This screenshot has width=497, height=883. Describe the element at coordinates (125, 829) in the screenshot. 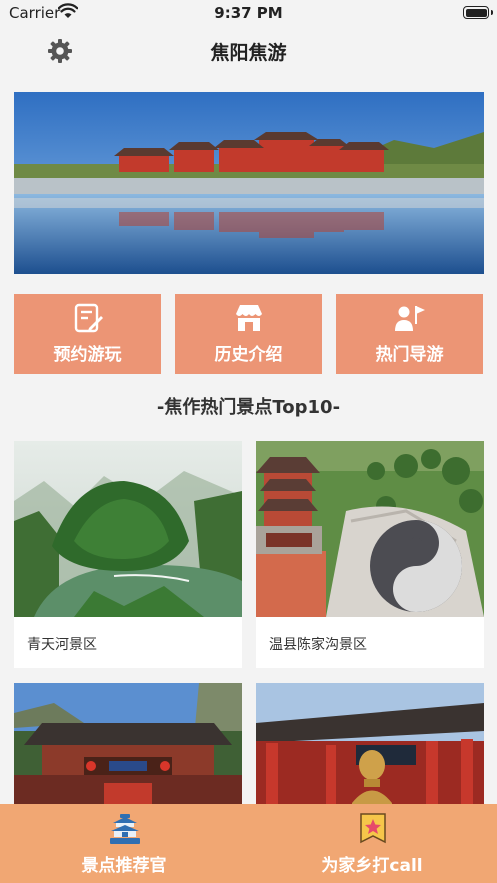

I see `temple-icon` at that location.